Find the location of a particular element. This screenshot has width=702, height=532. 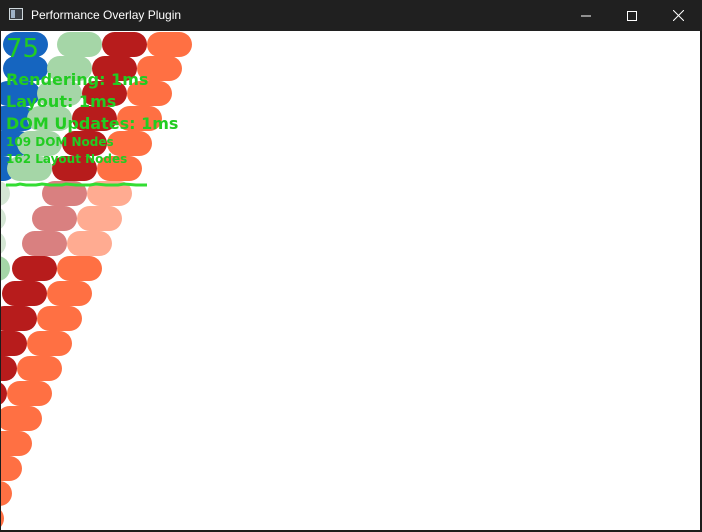

dom-nodes-count: 109 DOM Nodes is located at coordinates (60, 142).